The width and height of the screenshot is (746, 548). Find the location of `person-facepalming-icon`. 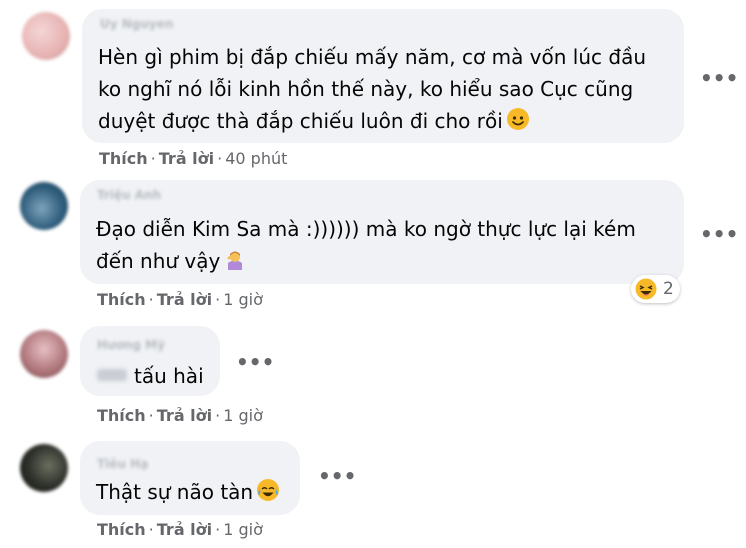

person-facepalming-icon is located at coordinates (235, 259).